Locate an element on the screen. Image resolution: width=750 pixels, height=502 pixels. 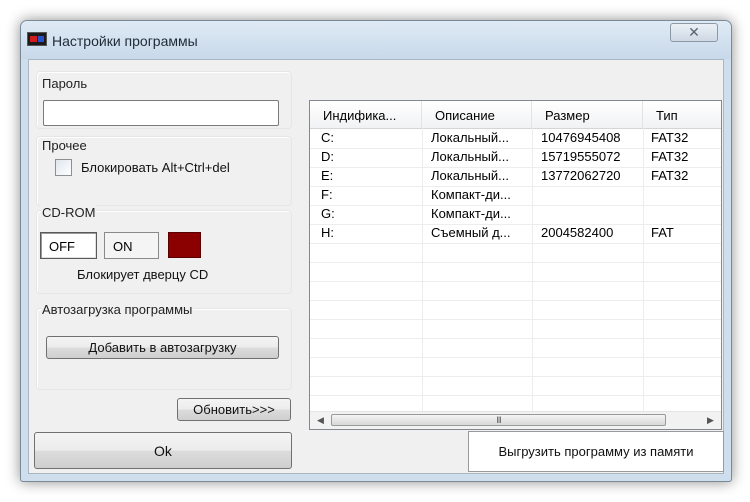
table-cell: 10476945408 is located at coordinates (581, 137).